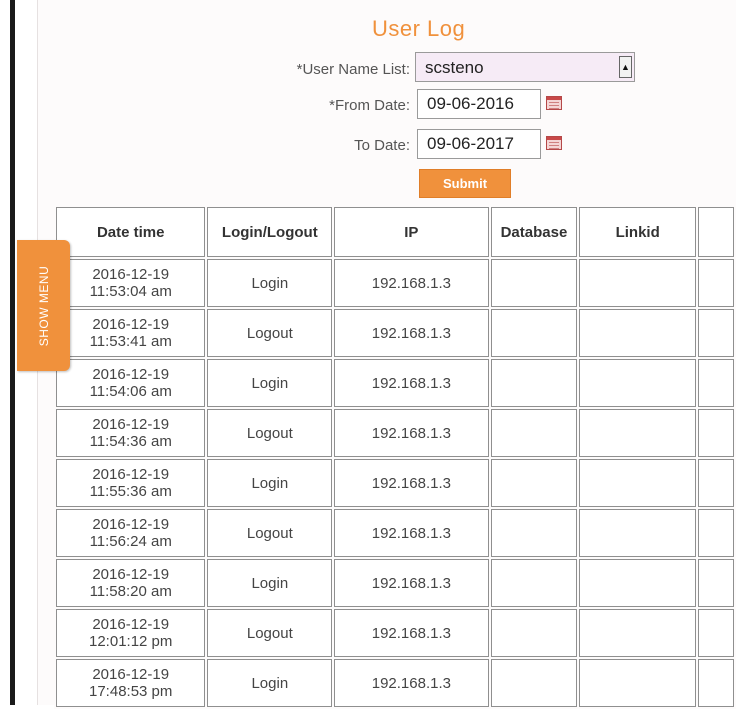 The height and width of the screenshot is (709, 736). What do you see at coordinates (525, 67) in the screenshot?
I see `user-name-select: scsteno ▲` at bounding box center [525, 67].